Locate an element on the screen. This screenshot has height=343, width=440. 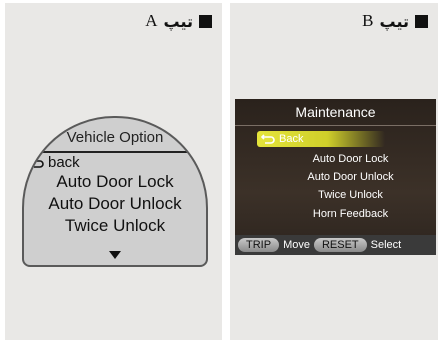
bottom-control-bar: TRIP Move RESET Select is located at coordinates (335, 245).